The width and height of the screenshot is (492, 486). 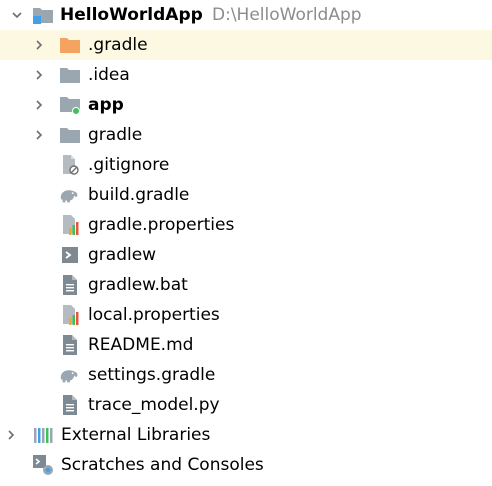 I want to click on tree-item-label: .idea, so click(x=109, y=75).